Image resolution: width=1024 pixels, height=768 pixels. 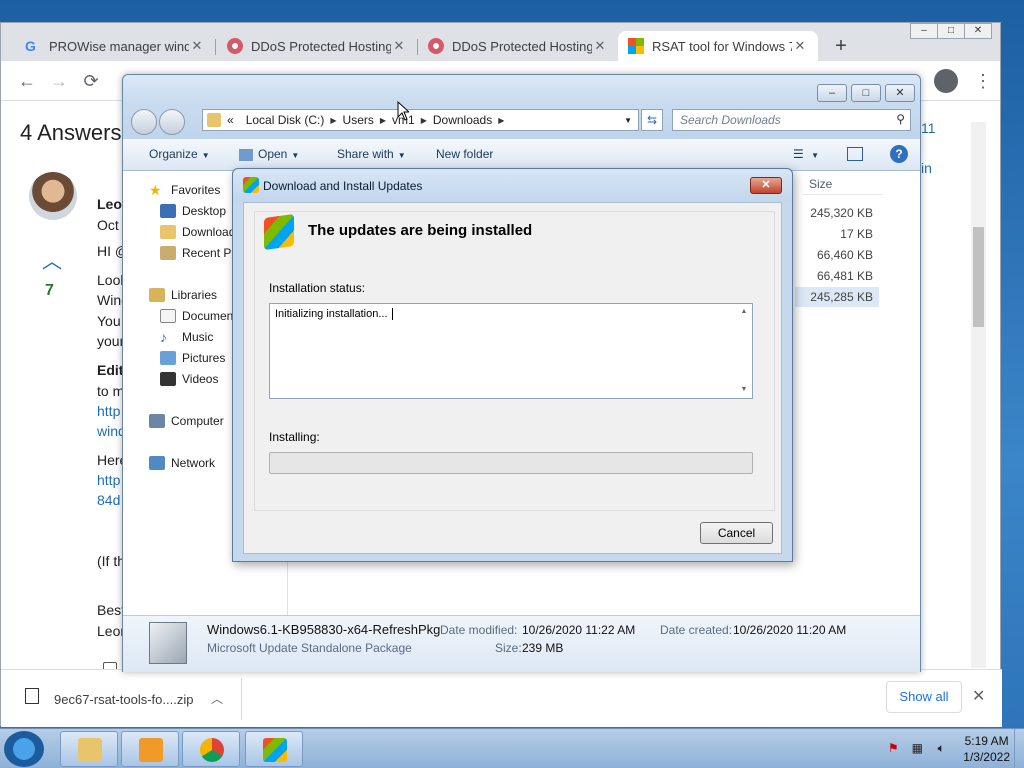 I want to click on profile-icon, so click(x=946, y=81).